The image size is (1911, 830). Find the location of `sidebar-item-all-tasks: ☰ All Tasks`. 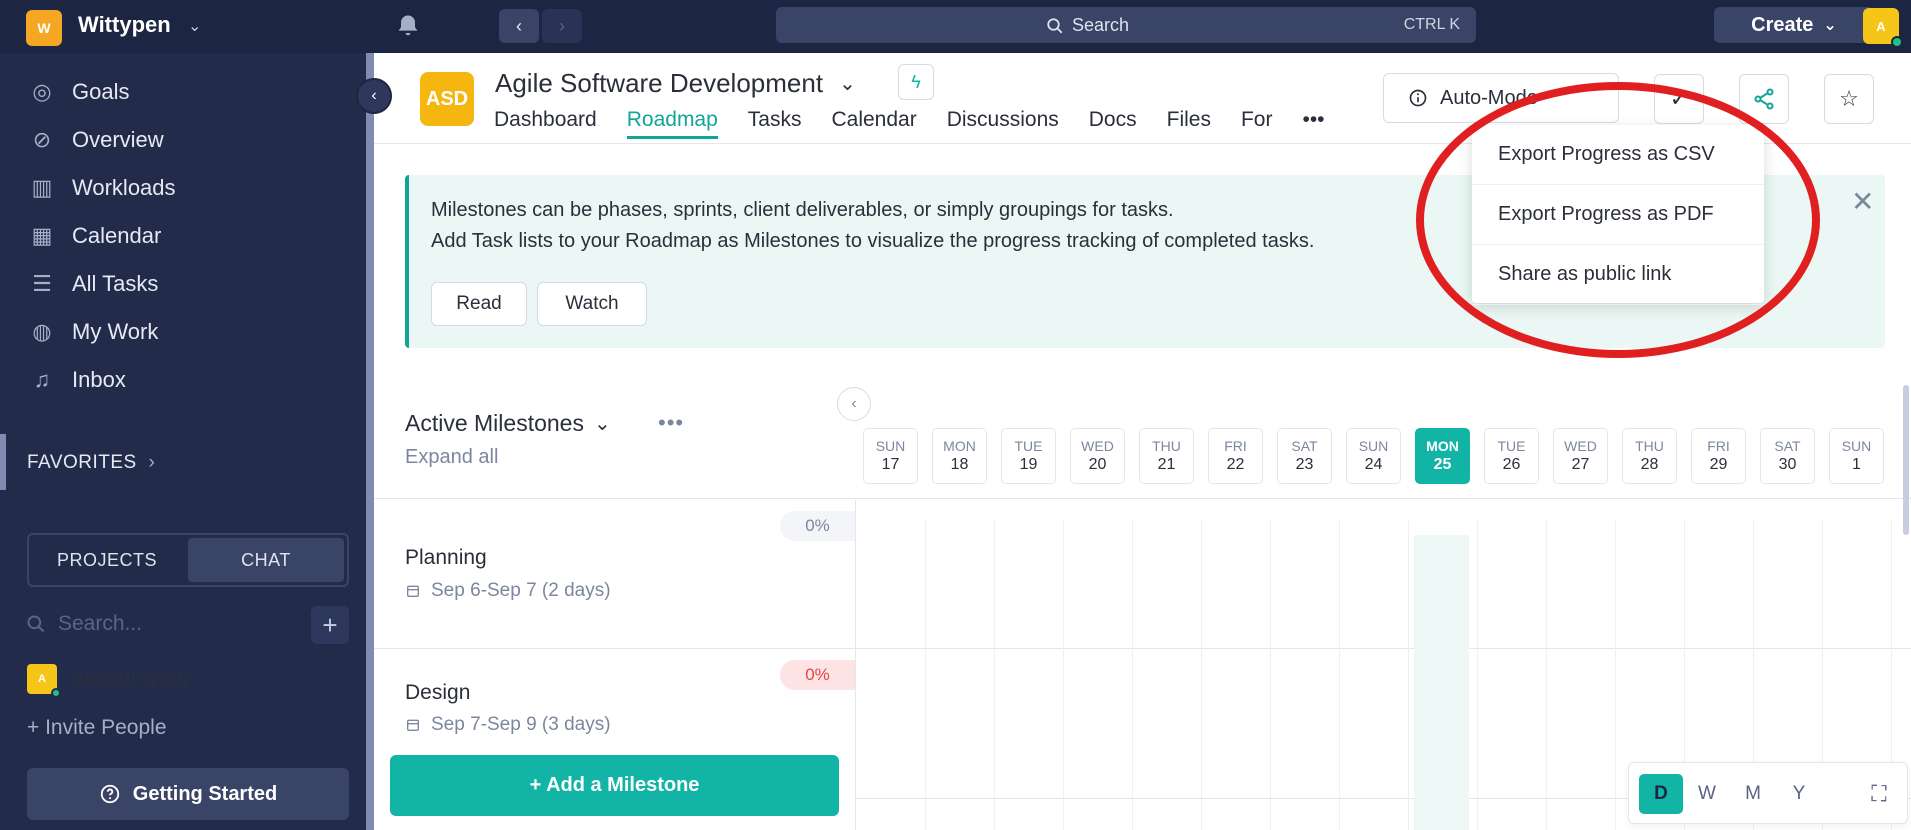

sidebar-item-all-tasks: ☰ All Tasks is located at coordinates (93, 284).